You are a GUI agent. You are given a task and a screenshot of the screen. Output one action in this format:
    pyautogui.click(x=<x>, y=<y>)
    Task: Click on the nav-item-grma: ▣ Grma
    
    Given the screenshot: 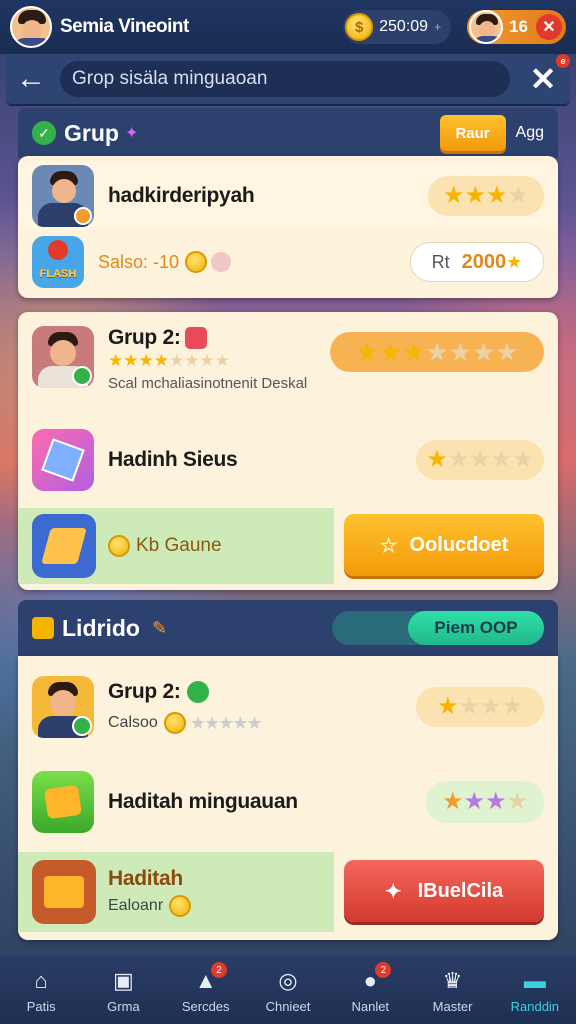 What is the action you would take?
    pyautogui.click(x=123, y=990)
    